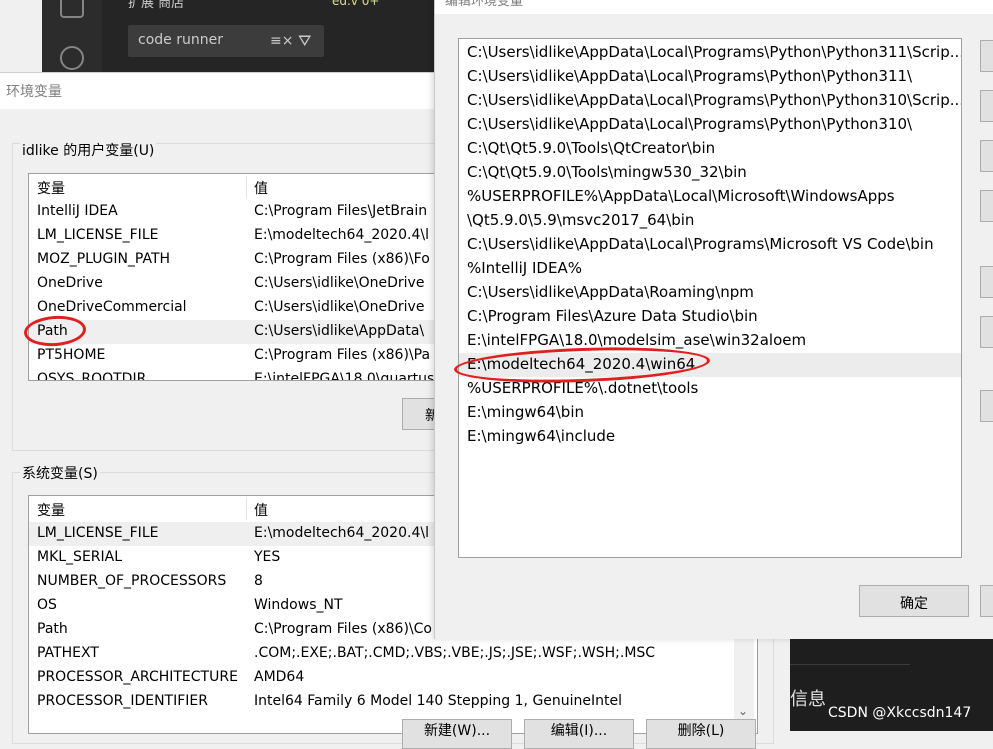 The height and width of the screenshot is (749, 993). Describe the element at coordinates (52, 629) in the screenshot. I see `variable-name: Path` at that location.